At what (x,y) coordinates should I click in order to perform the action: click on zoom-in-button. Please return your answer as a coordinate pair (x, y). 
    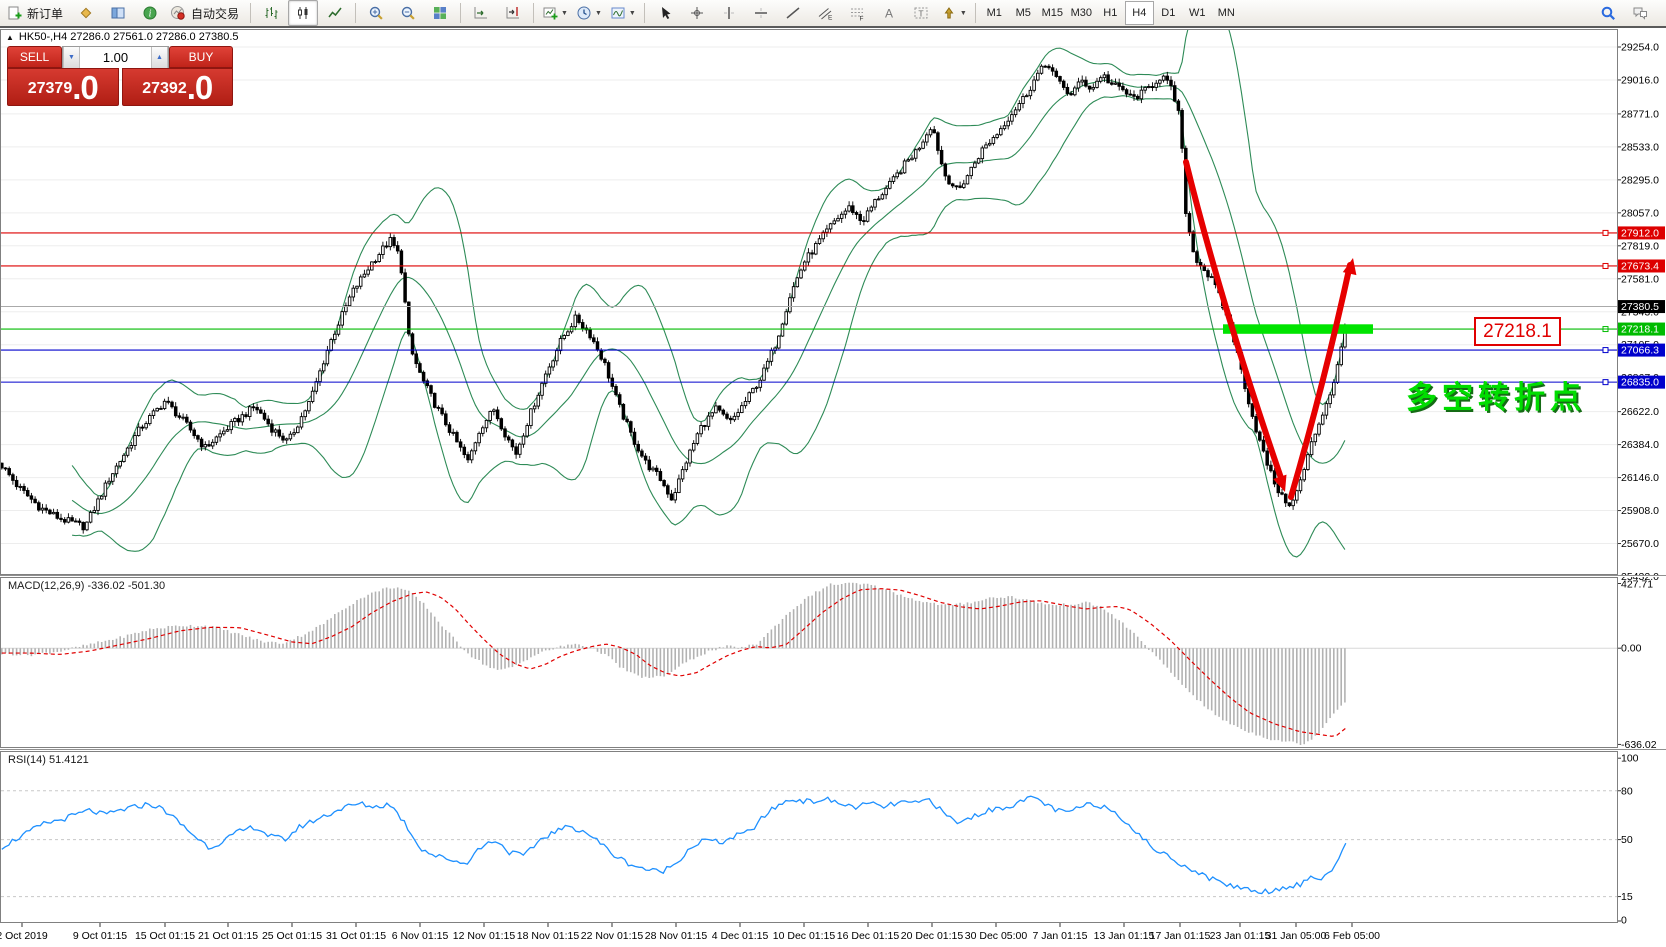
    Looking at the image, I should click on (376, 13).